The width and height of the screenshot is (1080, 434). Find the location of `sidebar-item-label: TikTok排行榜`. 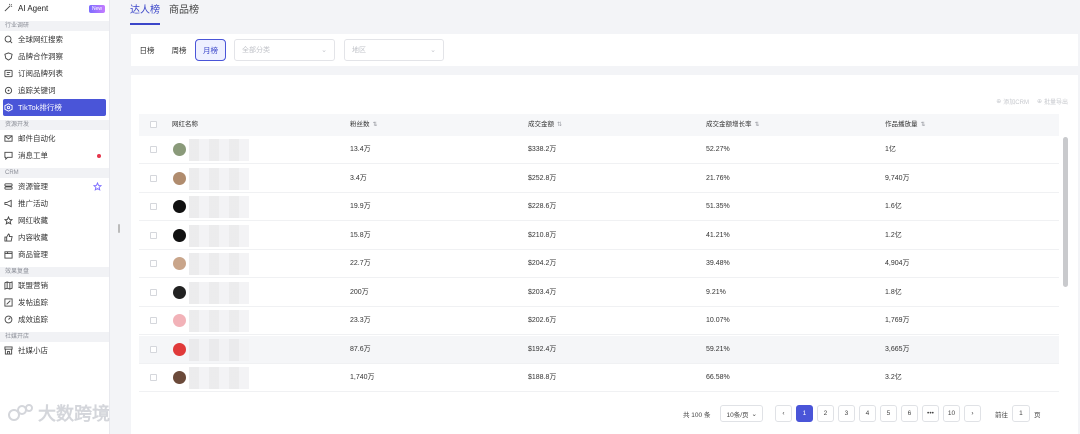

sidebar-item-label: TikTok排行榜 is located at coordinates (40, 107).